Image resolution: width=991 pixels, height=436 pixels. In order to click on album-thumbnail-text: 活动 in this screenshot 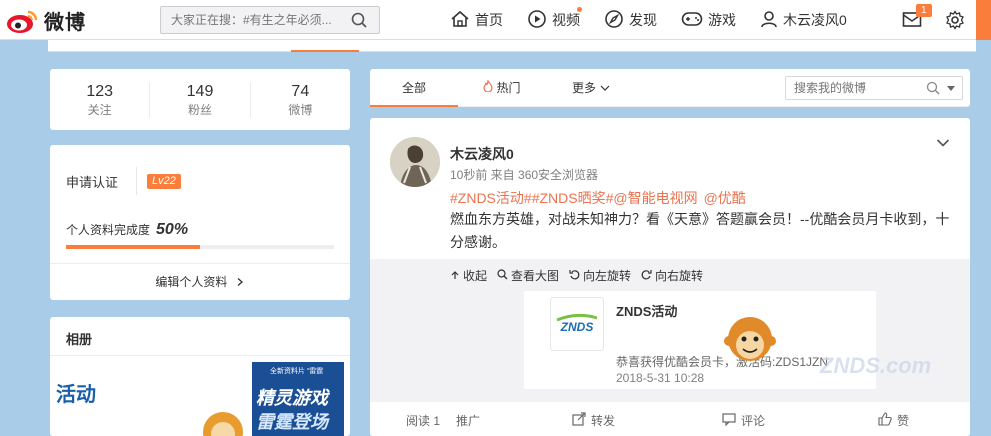, I will do `click(76, 395)`.